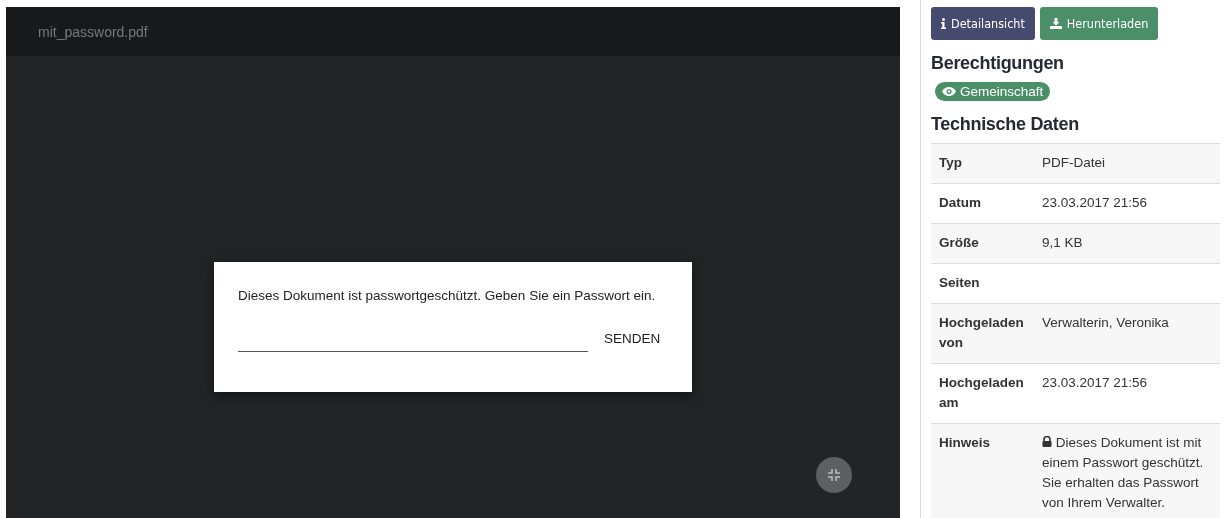  I want to click on exit-fullscreen-button, so click(834, 475).